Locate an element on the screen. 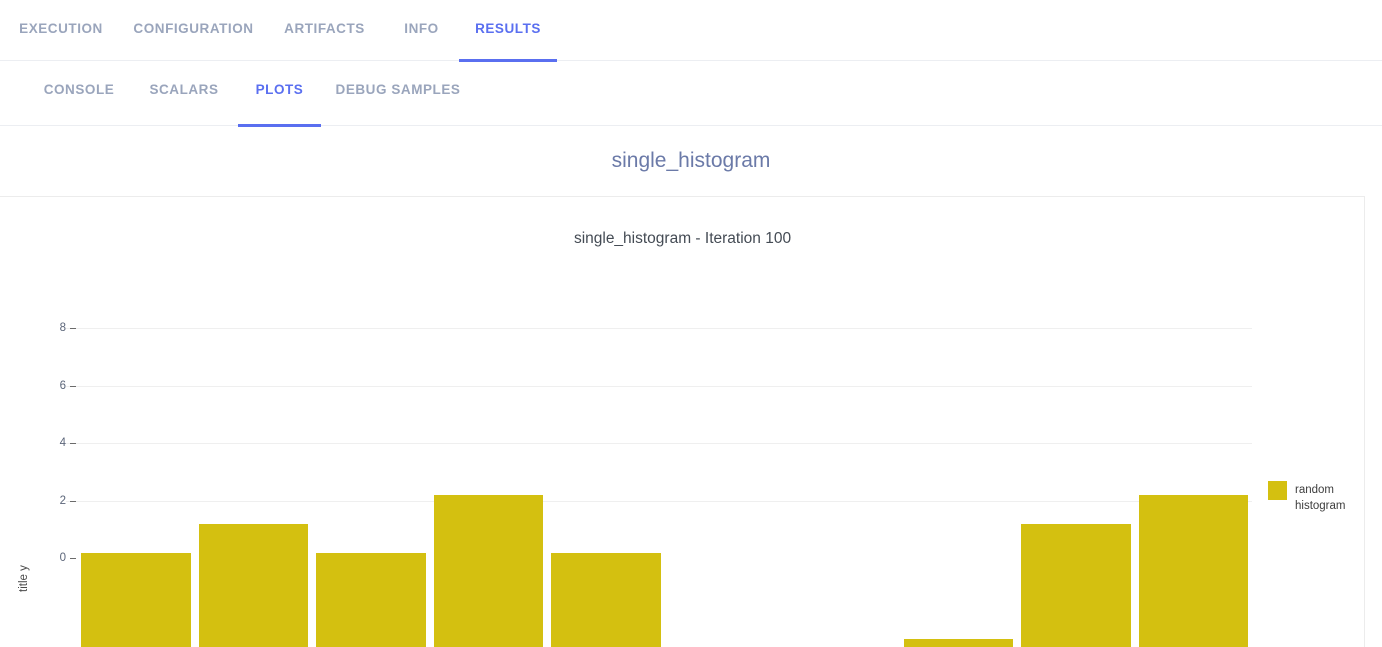  legend-color-swatch is located at coordinates (1277, 490).